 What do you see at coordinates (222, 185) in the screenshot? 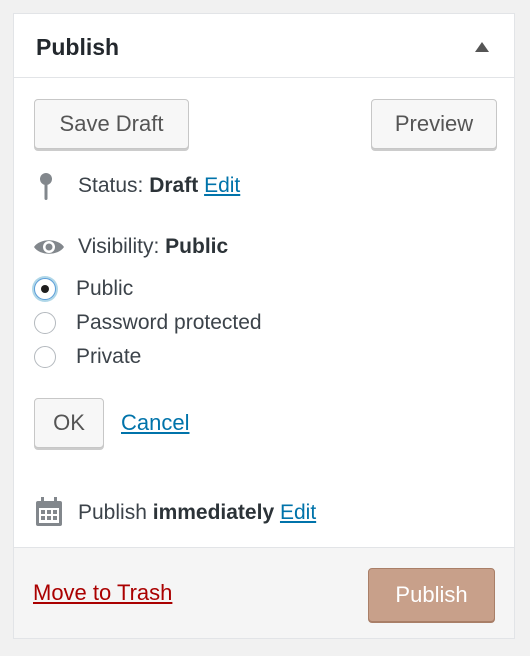
I see `status-edit-link: Edit` at bounding box center [222, 185].